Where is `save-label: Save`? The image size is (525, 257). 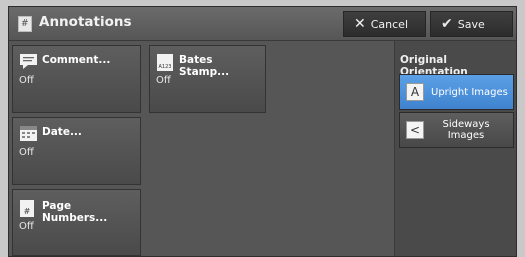
save-label: Save is located at coordinates (471, 24).